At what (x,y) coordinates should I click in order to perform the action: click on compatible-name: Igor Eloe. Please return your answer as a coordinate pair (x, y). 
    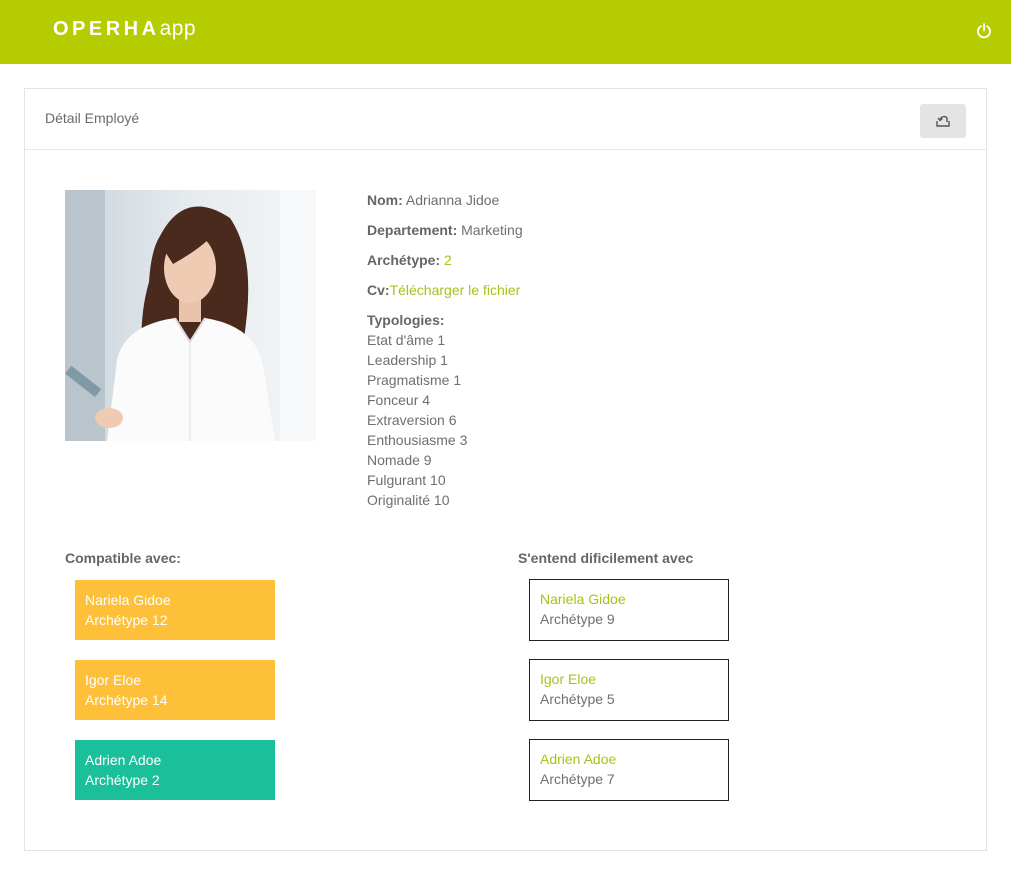
    Looking at the image, I should click on (113, 680).